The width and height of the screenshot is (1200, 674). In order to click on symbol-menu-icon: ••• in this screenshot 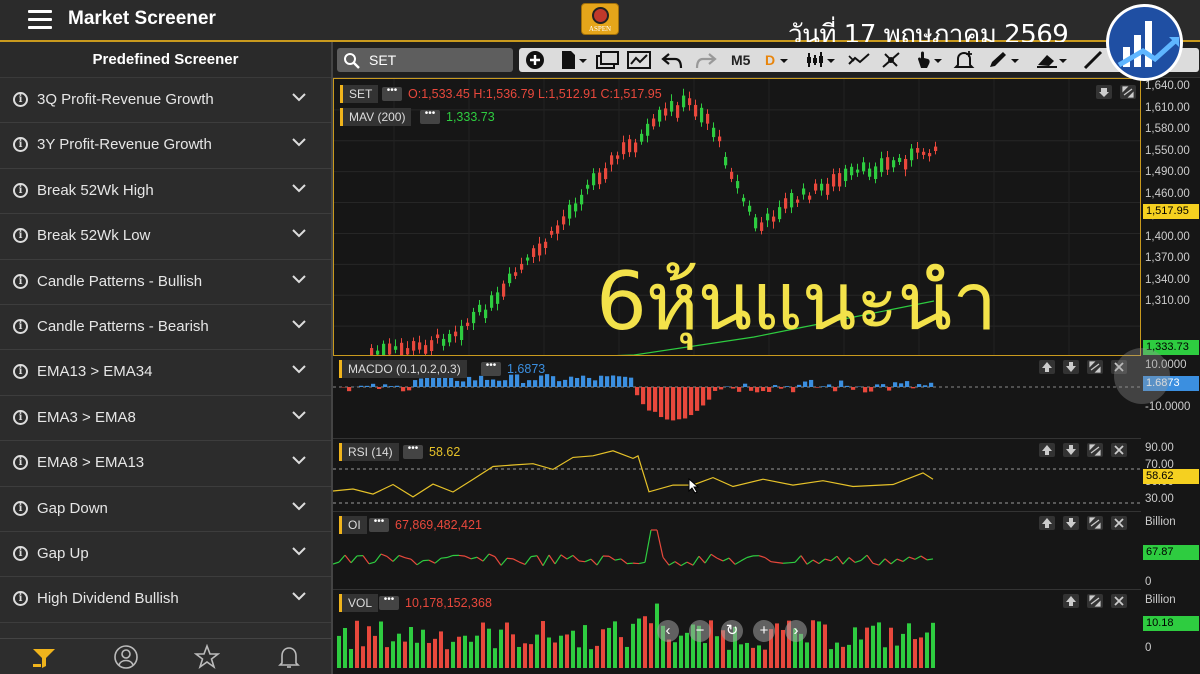, I will do `click(392, 93)`.